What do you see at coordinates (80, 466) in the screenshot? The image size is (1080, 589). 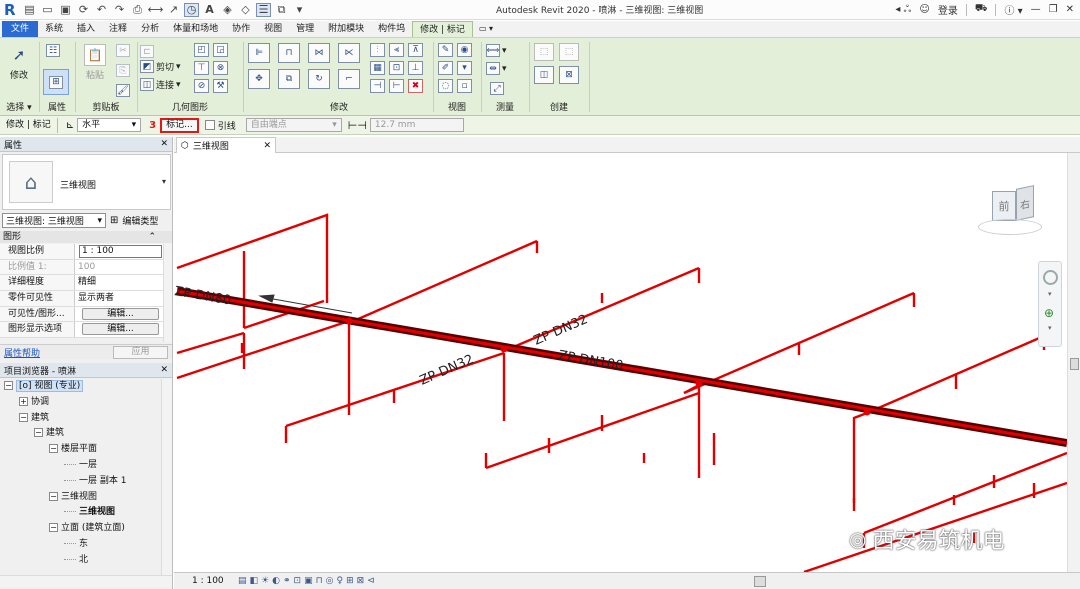 I see `browser-node: 一层` at bounding box center [80, 466].